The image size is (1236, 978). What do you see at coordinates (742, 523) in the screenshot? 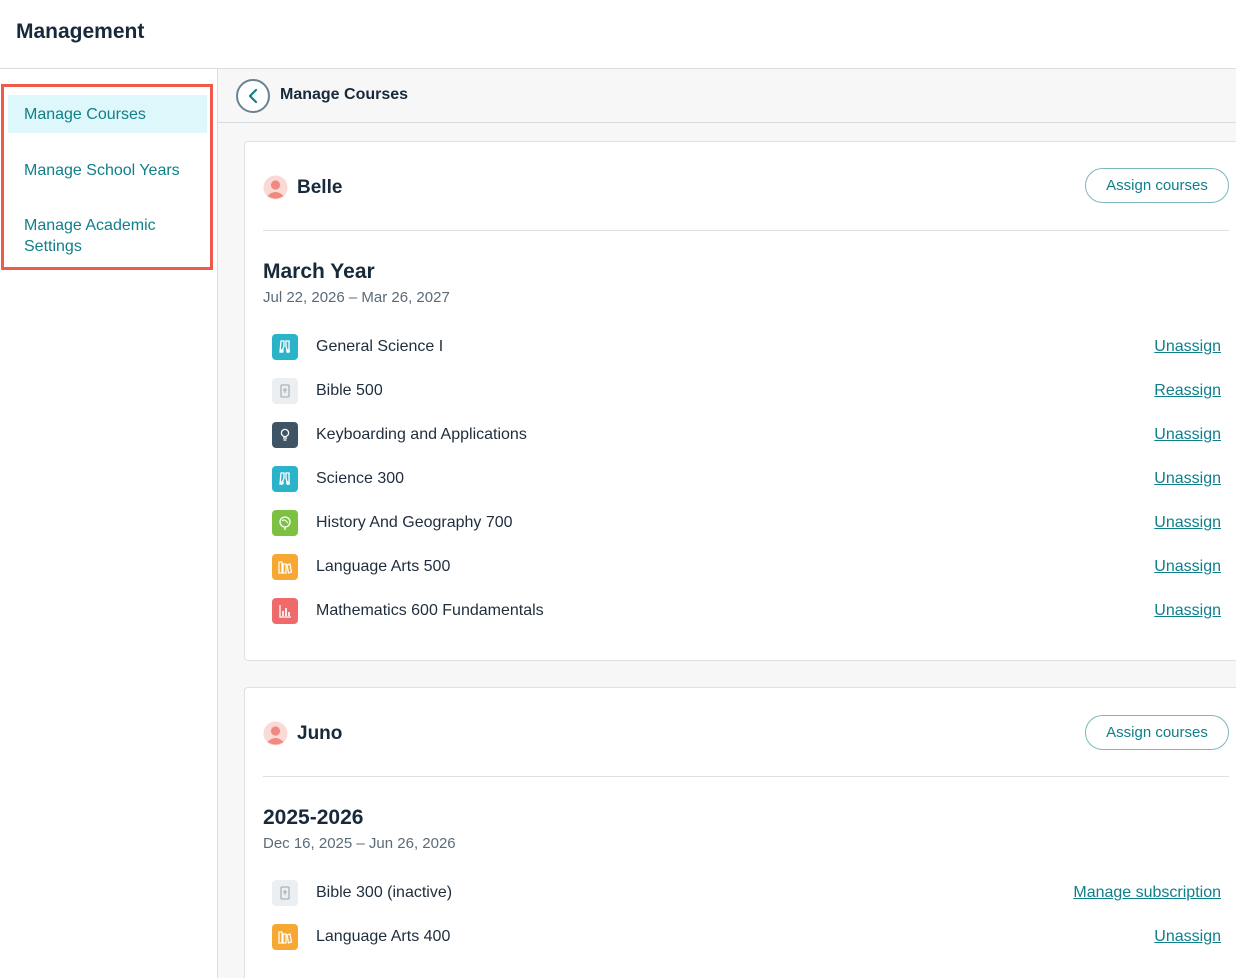
I see `course-row: History And Geography 700 Unassign` at bounding box center [742, 523].